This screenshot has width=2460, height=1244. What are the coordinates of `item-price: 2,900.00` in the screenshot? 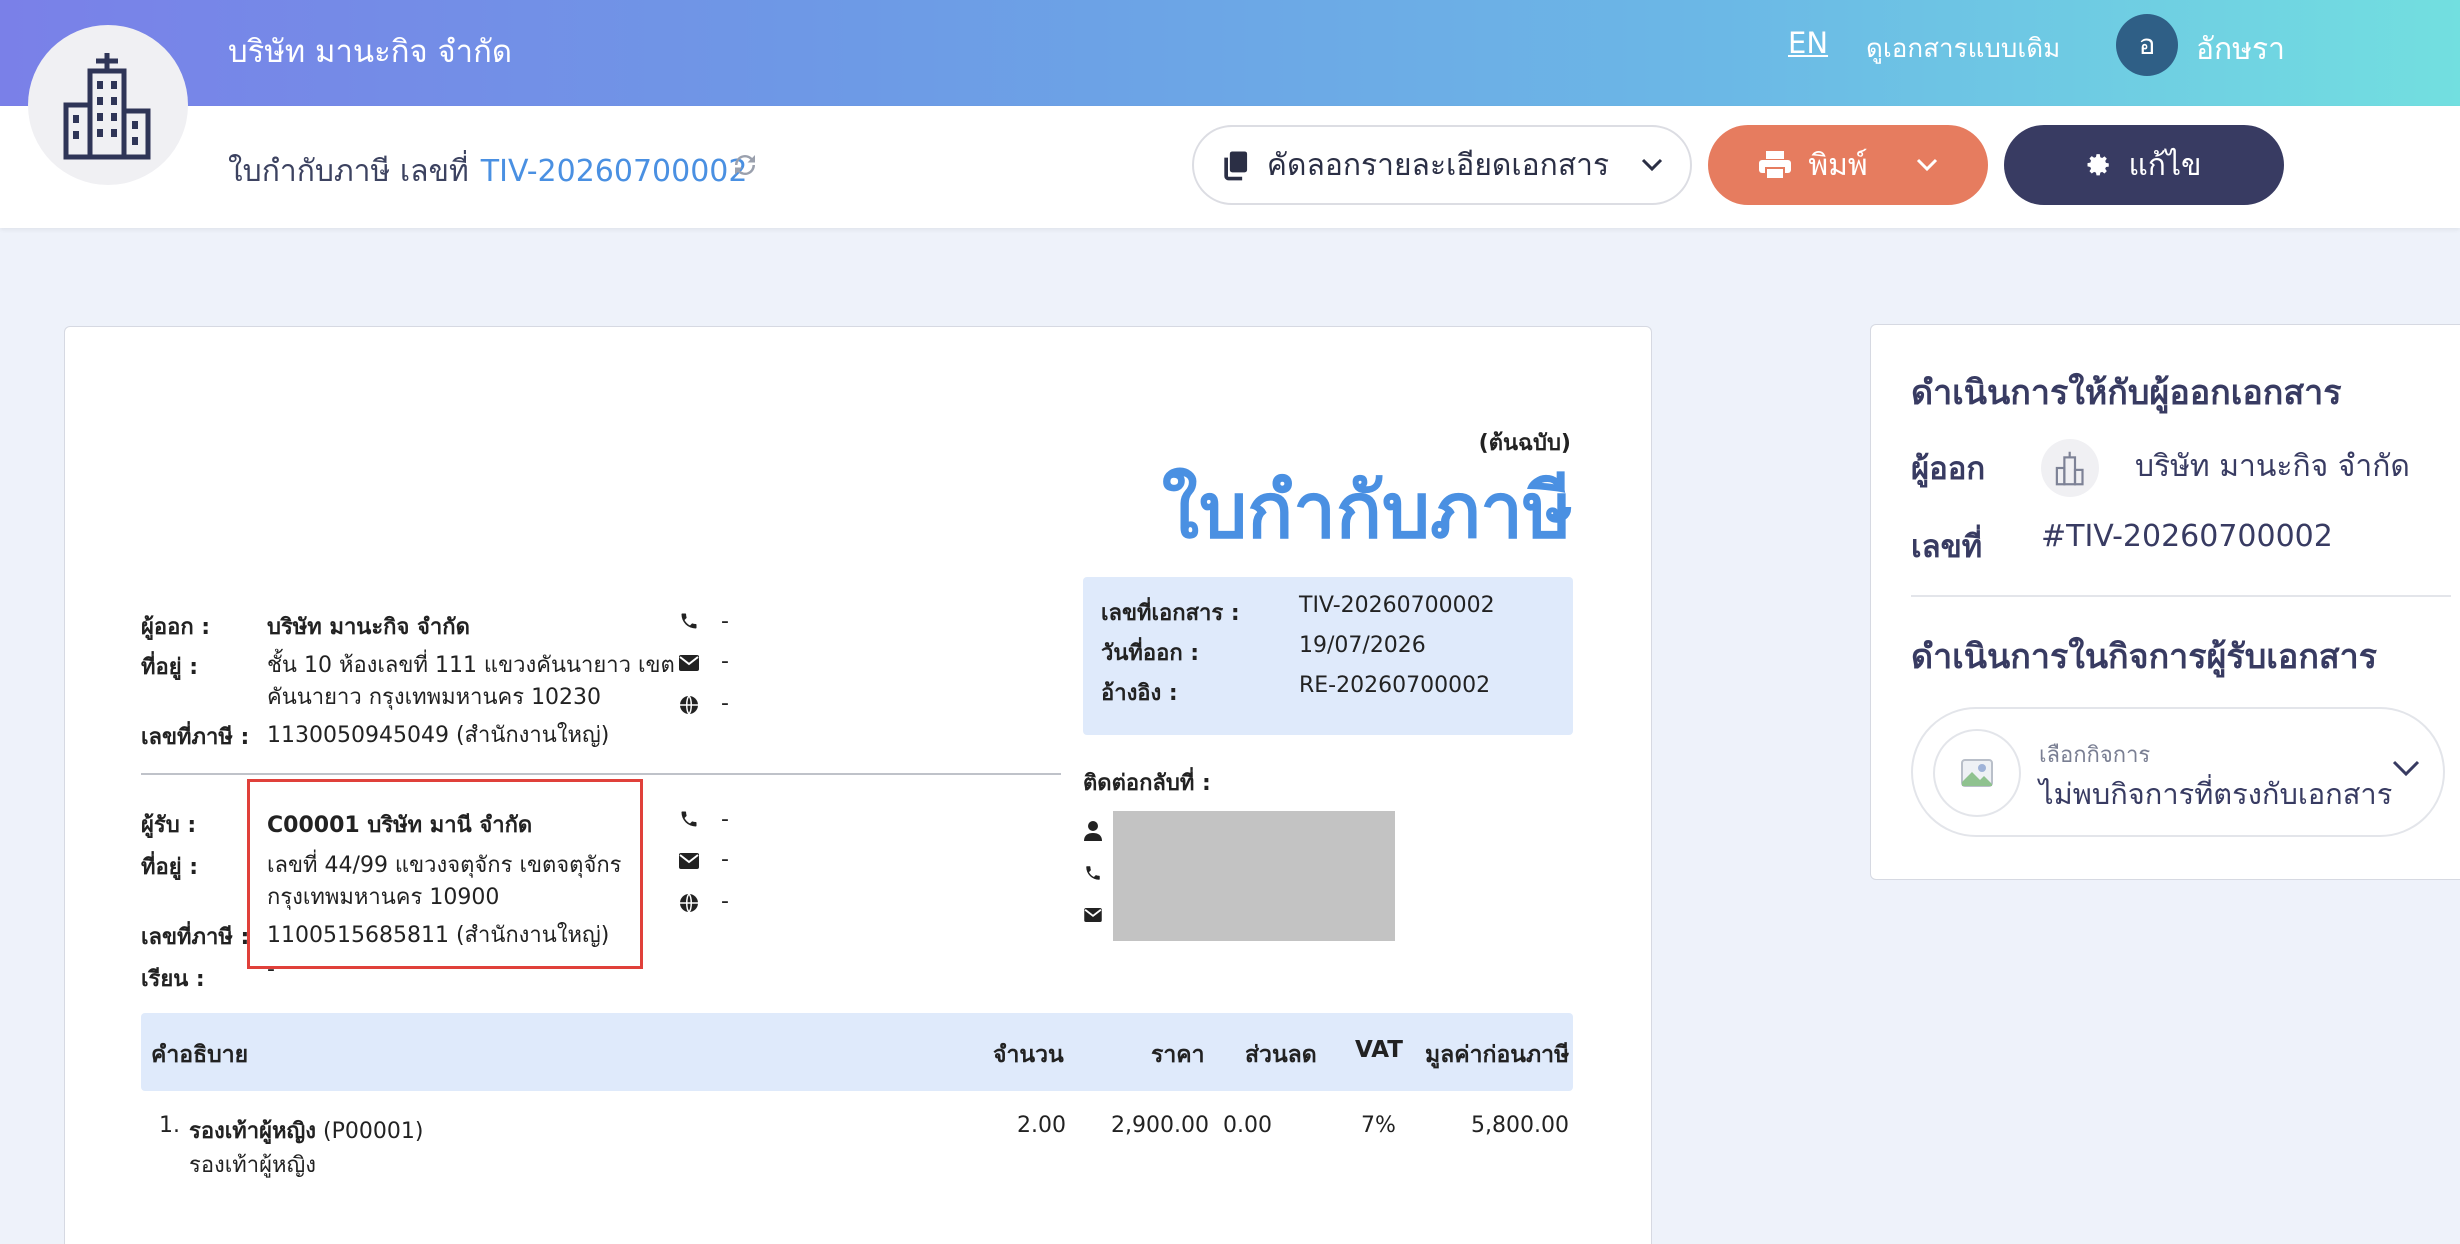 It's located at (1160, 1125).